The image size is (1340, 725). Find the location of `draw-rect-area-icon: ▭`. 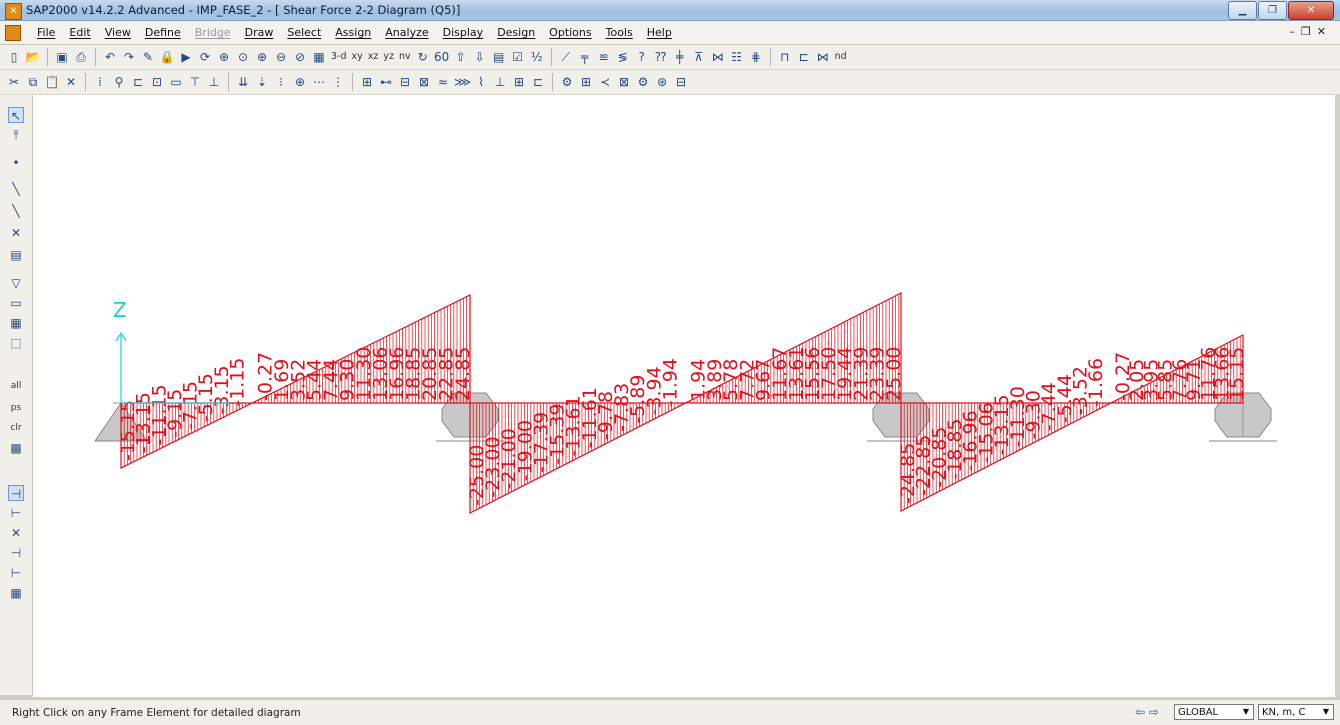

draw-rect-area-icon: ▭ is located at coordinates (16, 303).